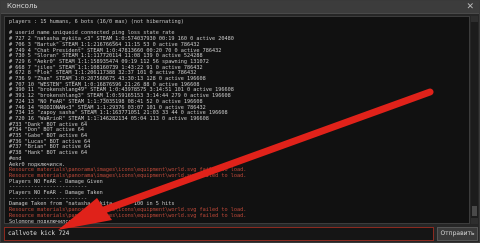 The height and width of the screenshot is (243, 480). What do you see at coordinates (474, 19) in the screenshot?
I see `scroll-up-arrow` at bounding box center [474, 19].